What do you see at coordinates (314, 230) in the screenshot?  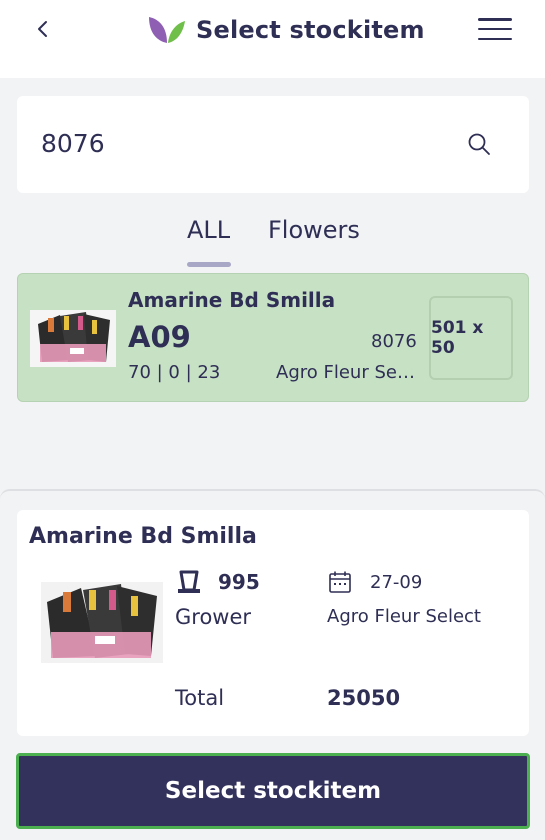 I see `tab-flowers: Flowers` at bounding box center [314, 230].